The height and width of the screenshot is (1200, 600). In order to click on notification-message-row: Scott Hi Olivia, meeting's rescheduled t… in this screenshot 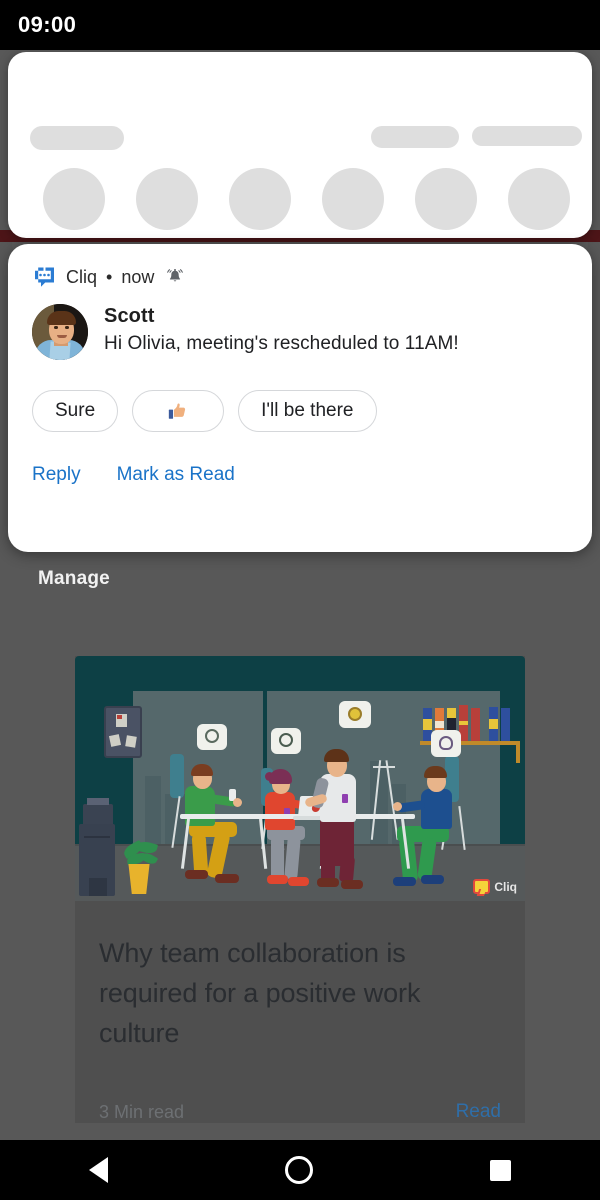, I will do `click(300, 332)`.